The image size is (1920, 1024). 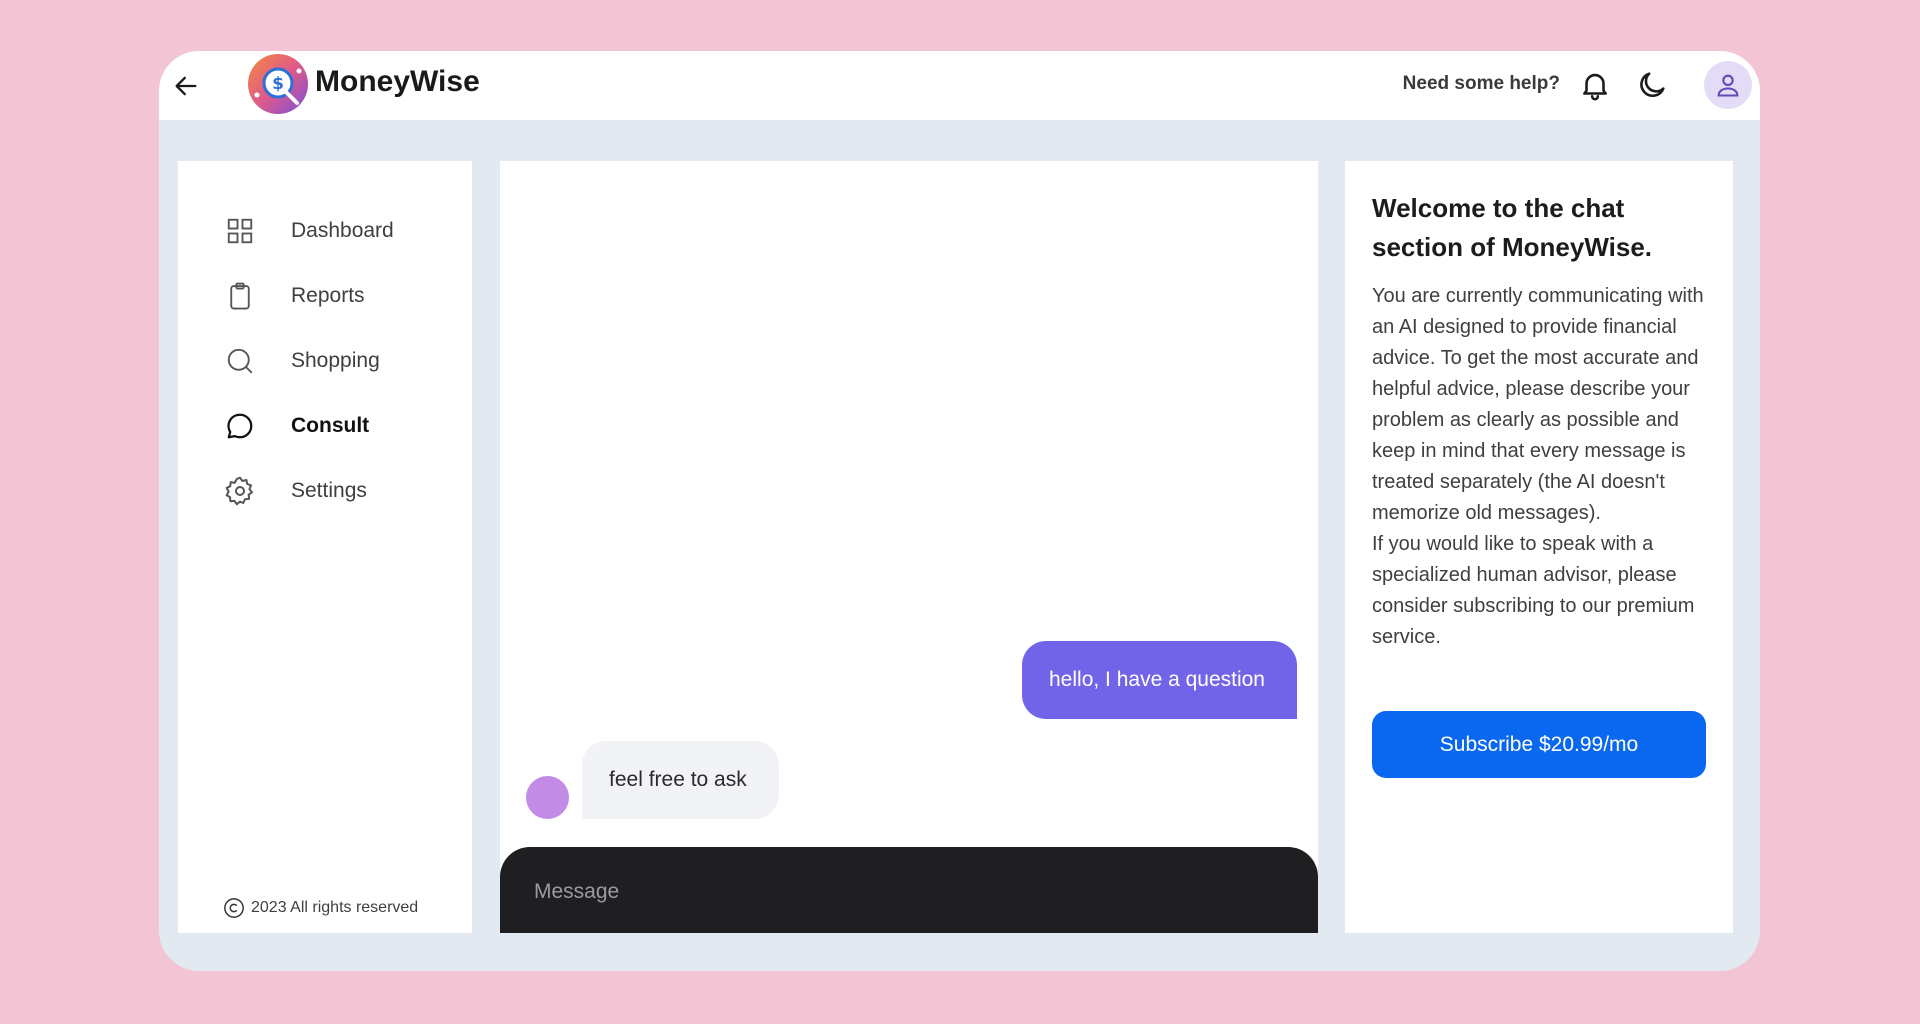 I want to click on message-input, so click(x=904, y=892).